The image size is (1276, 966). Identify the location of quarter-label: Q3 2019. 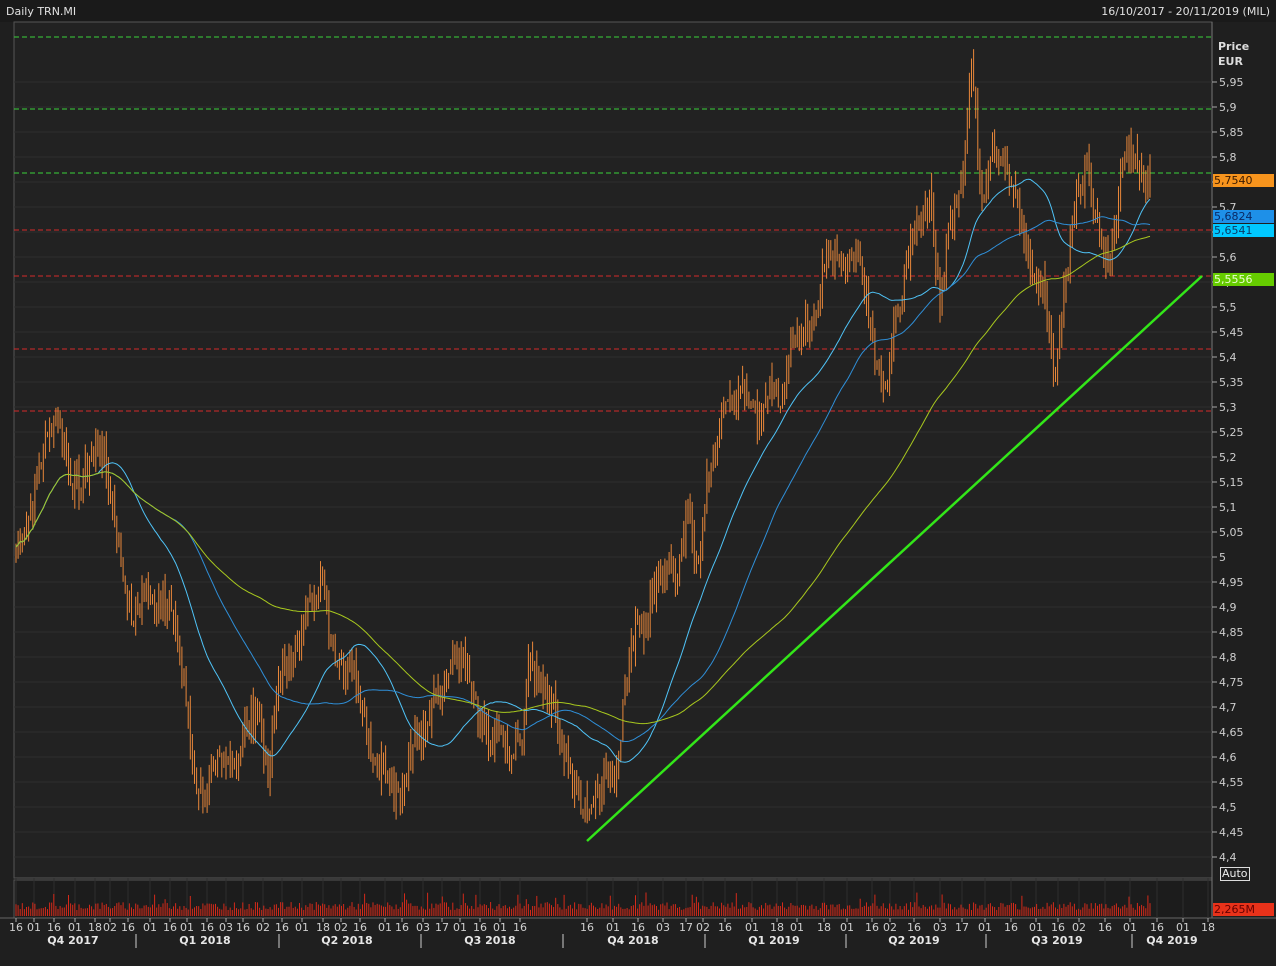
(1056, 940).